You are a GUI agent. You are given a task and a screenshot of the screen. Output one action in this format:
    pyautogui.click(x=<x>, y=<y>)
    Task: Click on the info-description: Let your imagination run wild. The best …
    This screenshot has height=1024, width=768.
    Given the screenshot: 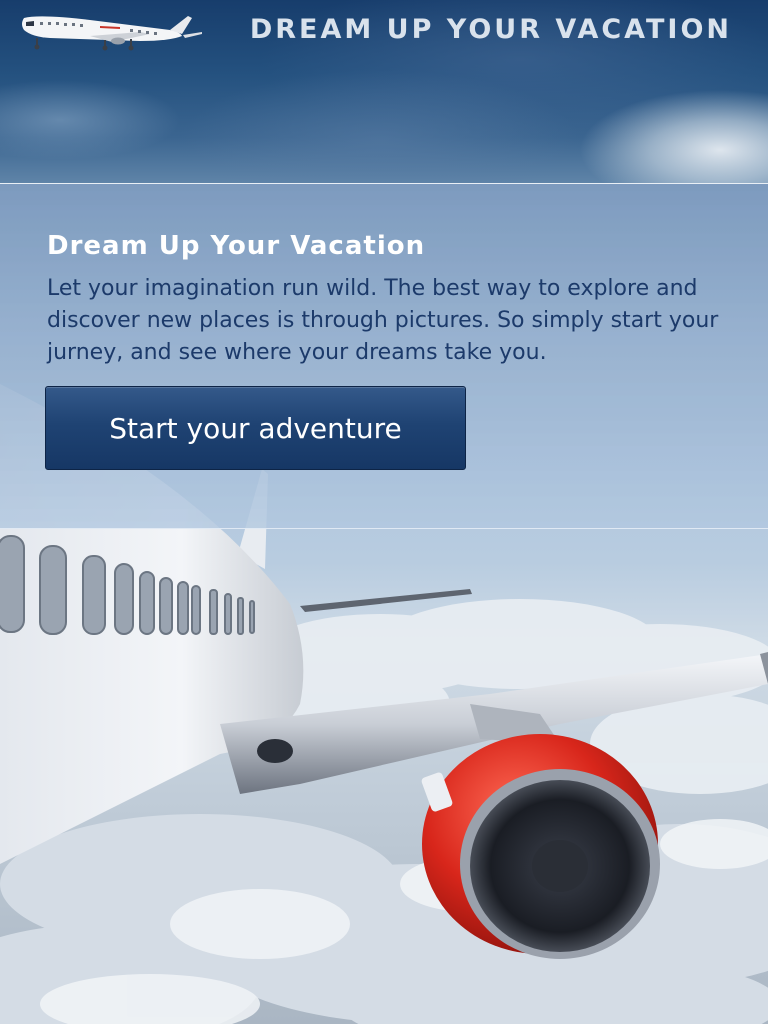 What is the action you would take?
    pyautogui.click(x=383, y=320)
    